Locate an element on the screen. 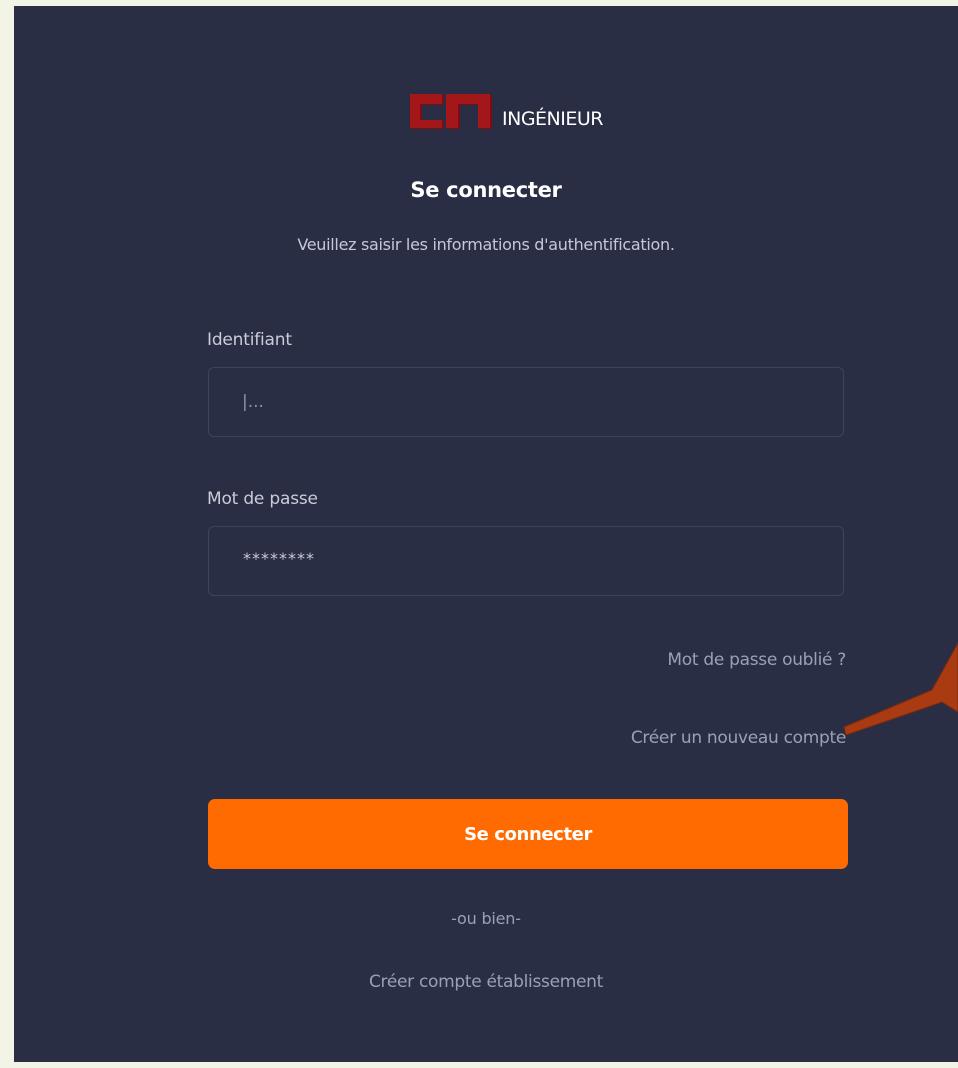 The width and height of the screenshot is (958, 1068). login-button: Se connecter is located at coordinates (528, 834).